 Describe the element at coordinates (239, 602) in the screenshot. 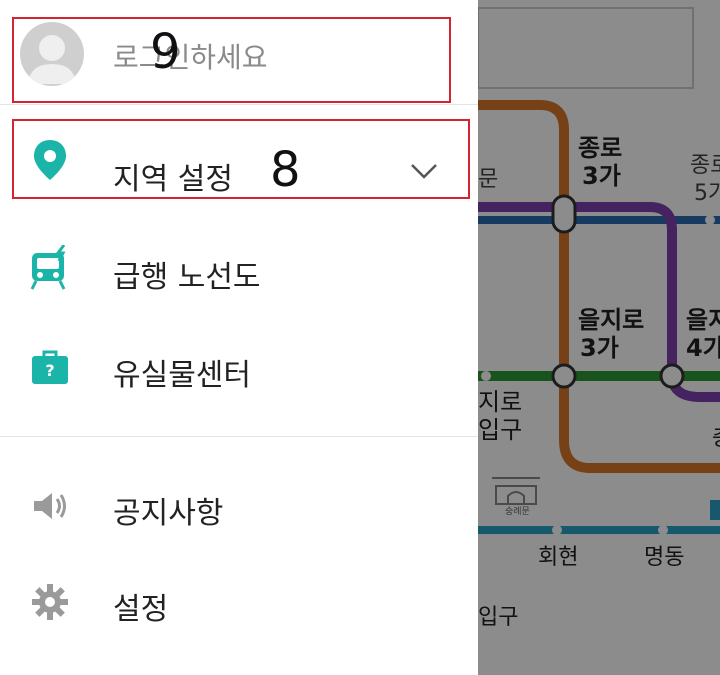

I see `menu-item-settings: 설정` at that location.